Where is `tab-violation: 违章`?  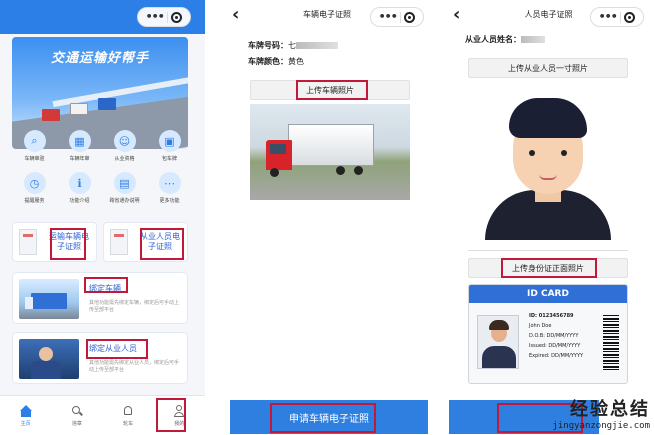
tab-violation: 违章 is located at coordinates (77, 416).